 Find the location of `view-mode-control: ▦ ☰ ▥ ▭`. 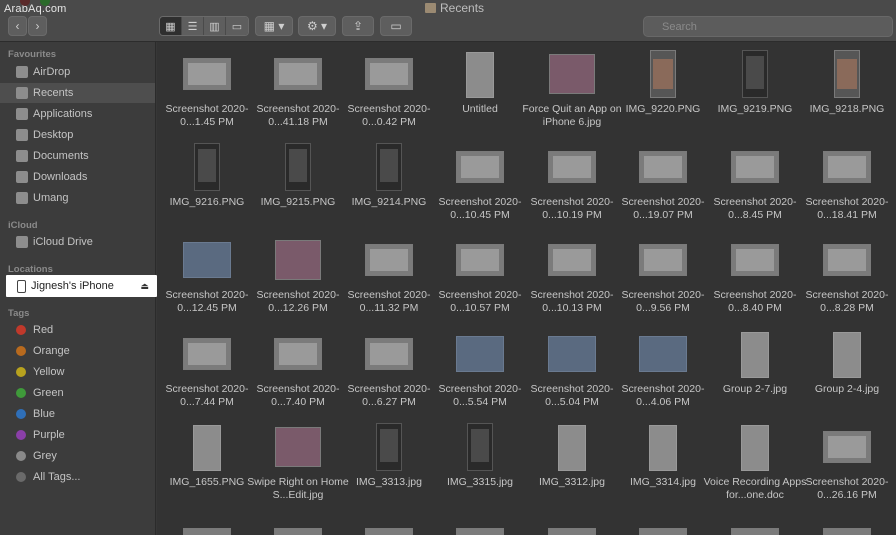

view-mode-control: ▦ ☰ ▥ ▭ is located at coordinates (204, 26).